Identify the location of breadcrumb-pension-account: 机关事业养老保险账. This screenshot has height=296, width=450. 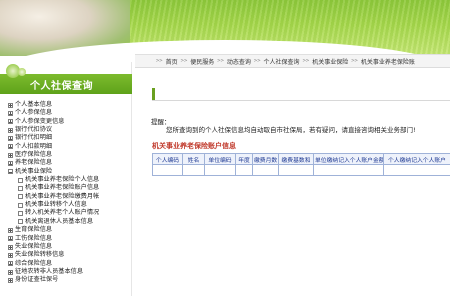
(388, 61).